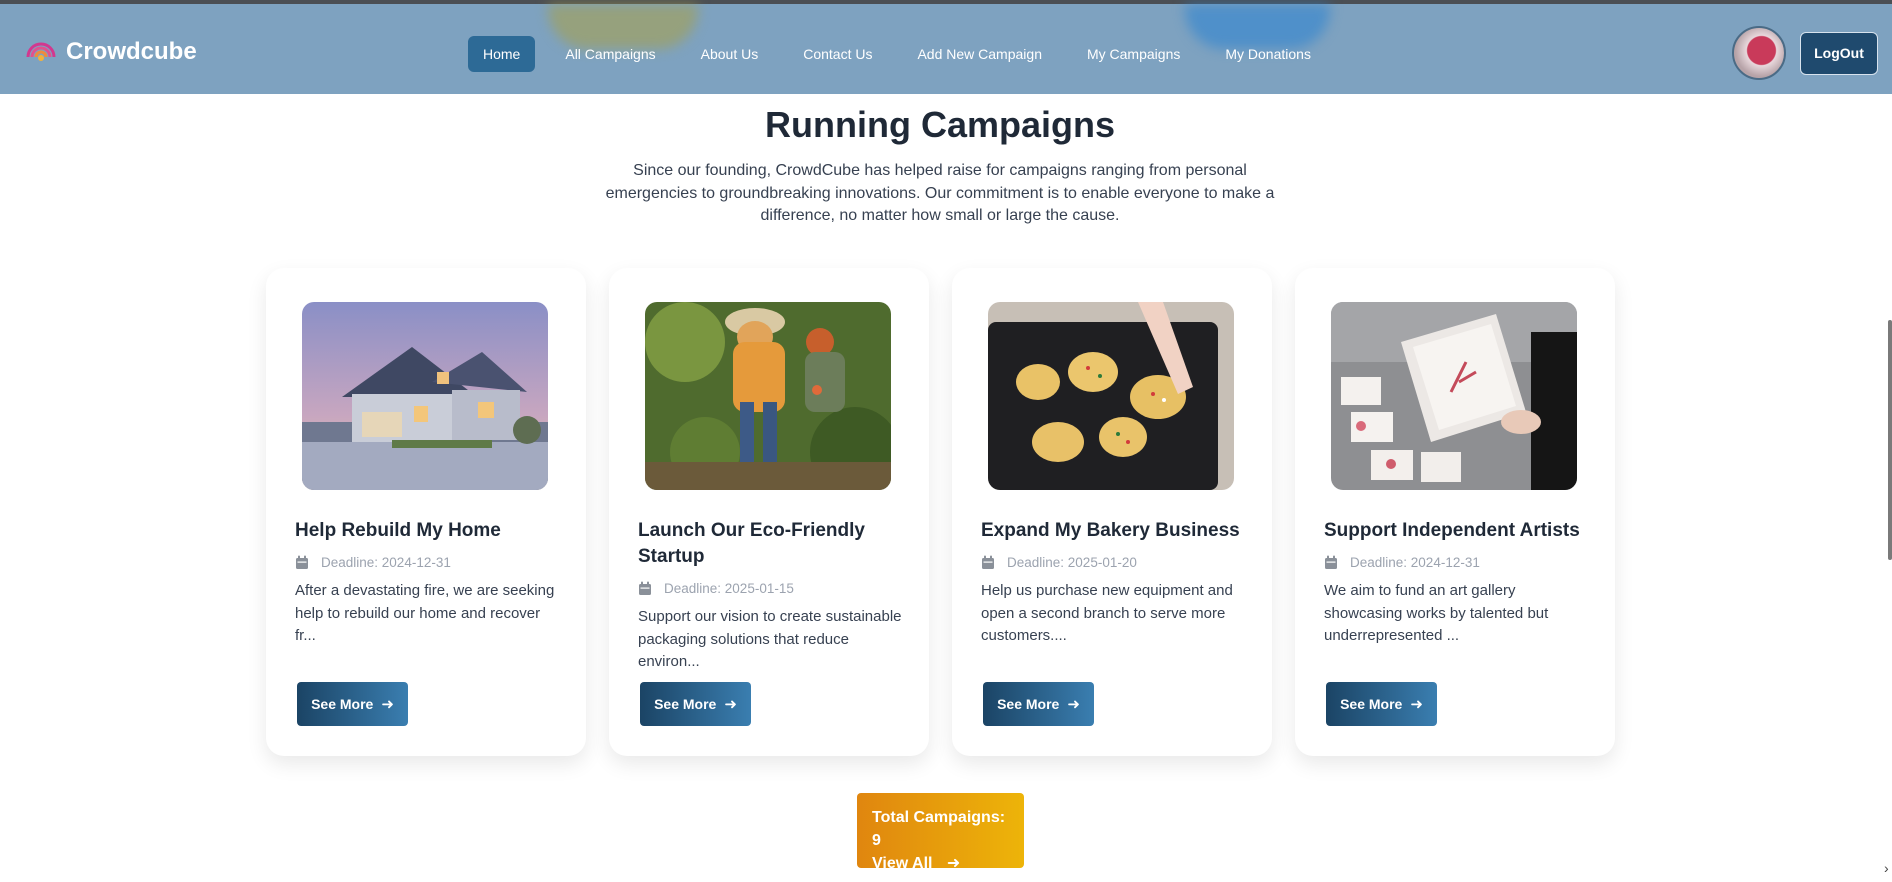 This screenshot has width=1892, height=882. What do you see at coordinates (1886, 868) in the screenshot?
I see `corner-chevron-icon: ›` at bounding box center [1886, 868].